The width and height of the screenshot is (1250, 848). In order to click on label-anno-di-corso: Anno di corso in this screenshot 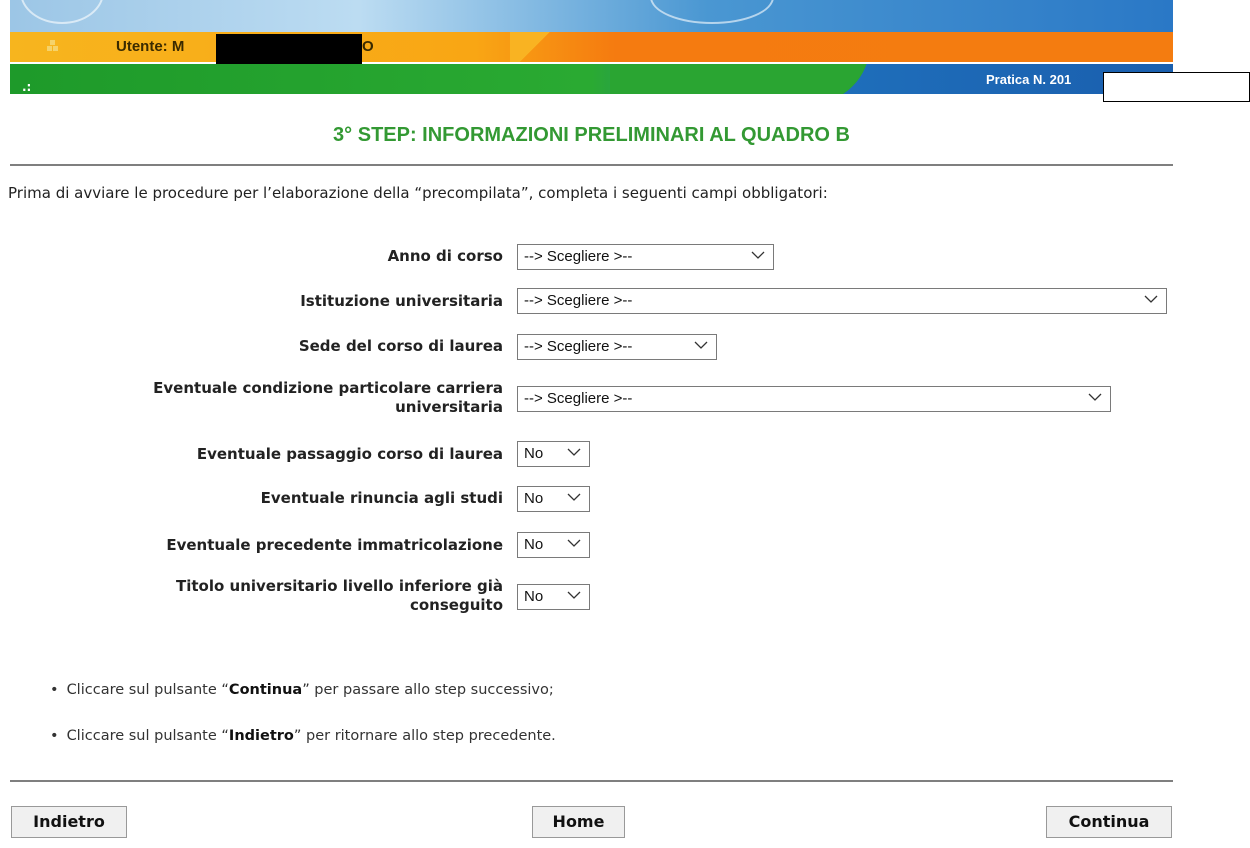, I will do `click(445, 256)`.